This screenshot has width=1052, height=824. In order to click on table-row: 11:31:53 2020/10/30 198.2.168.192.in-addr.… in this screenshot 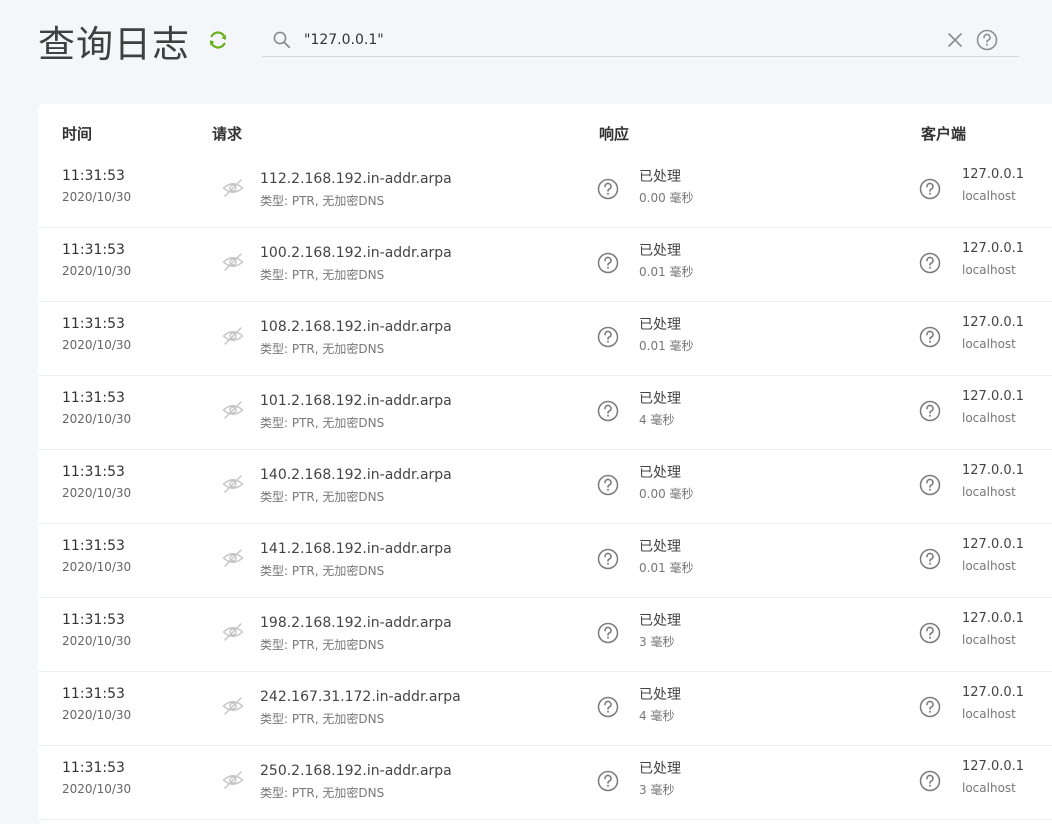, I will do `click(545, 635)`.